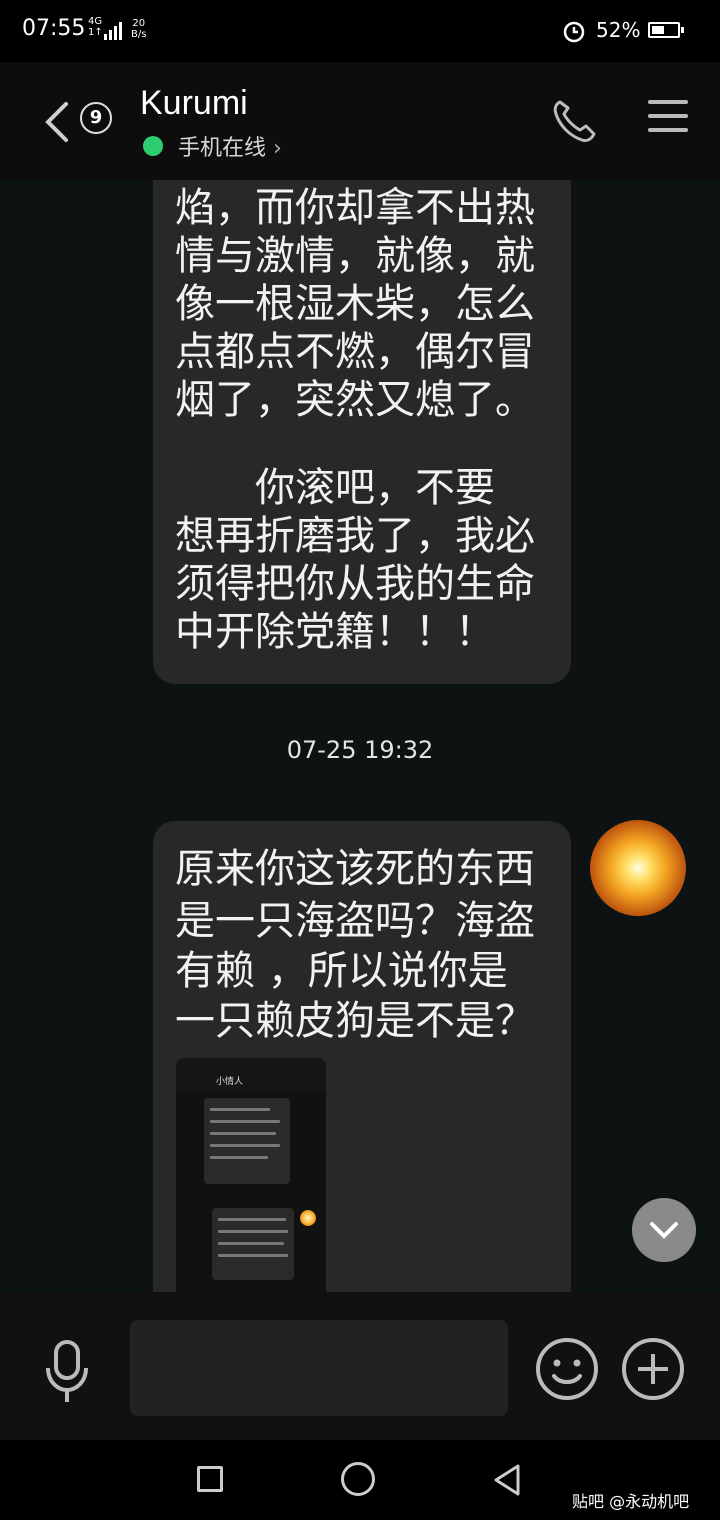 The image size is (720, 1520). I want to click on message-line: 原来你这该死的东西, so click(355, 869).